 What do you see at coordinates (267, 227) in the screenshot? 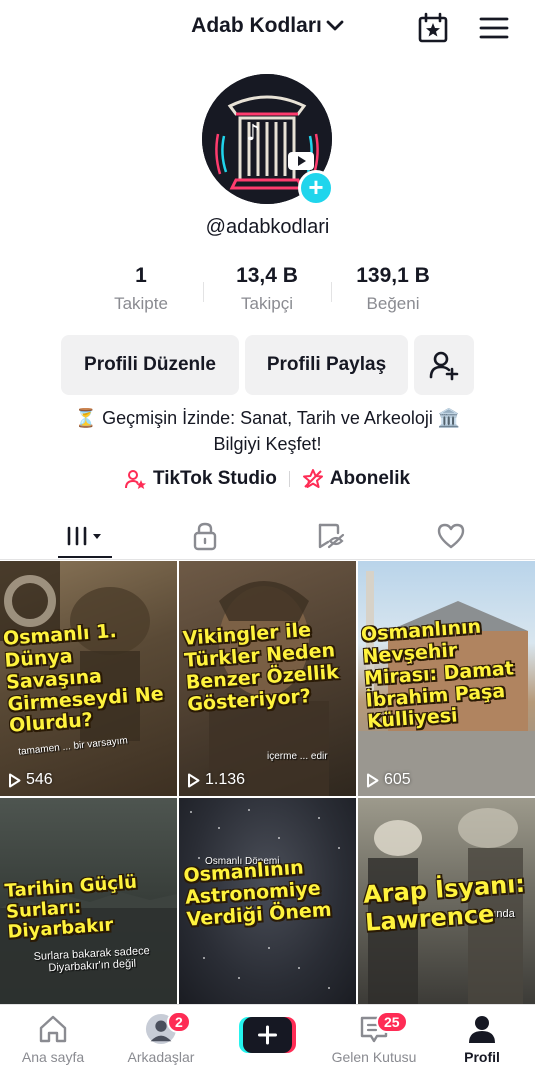
I see `username: @adabkodlari` at bounding box center [267, 227].